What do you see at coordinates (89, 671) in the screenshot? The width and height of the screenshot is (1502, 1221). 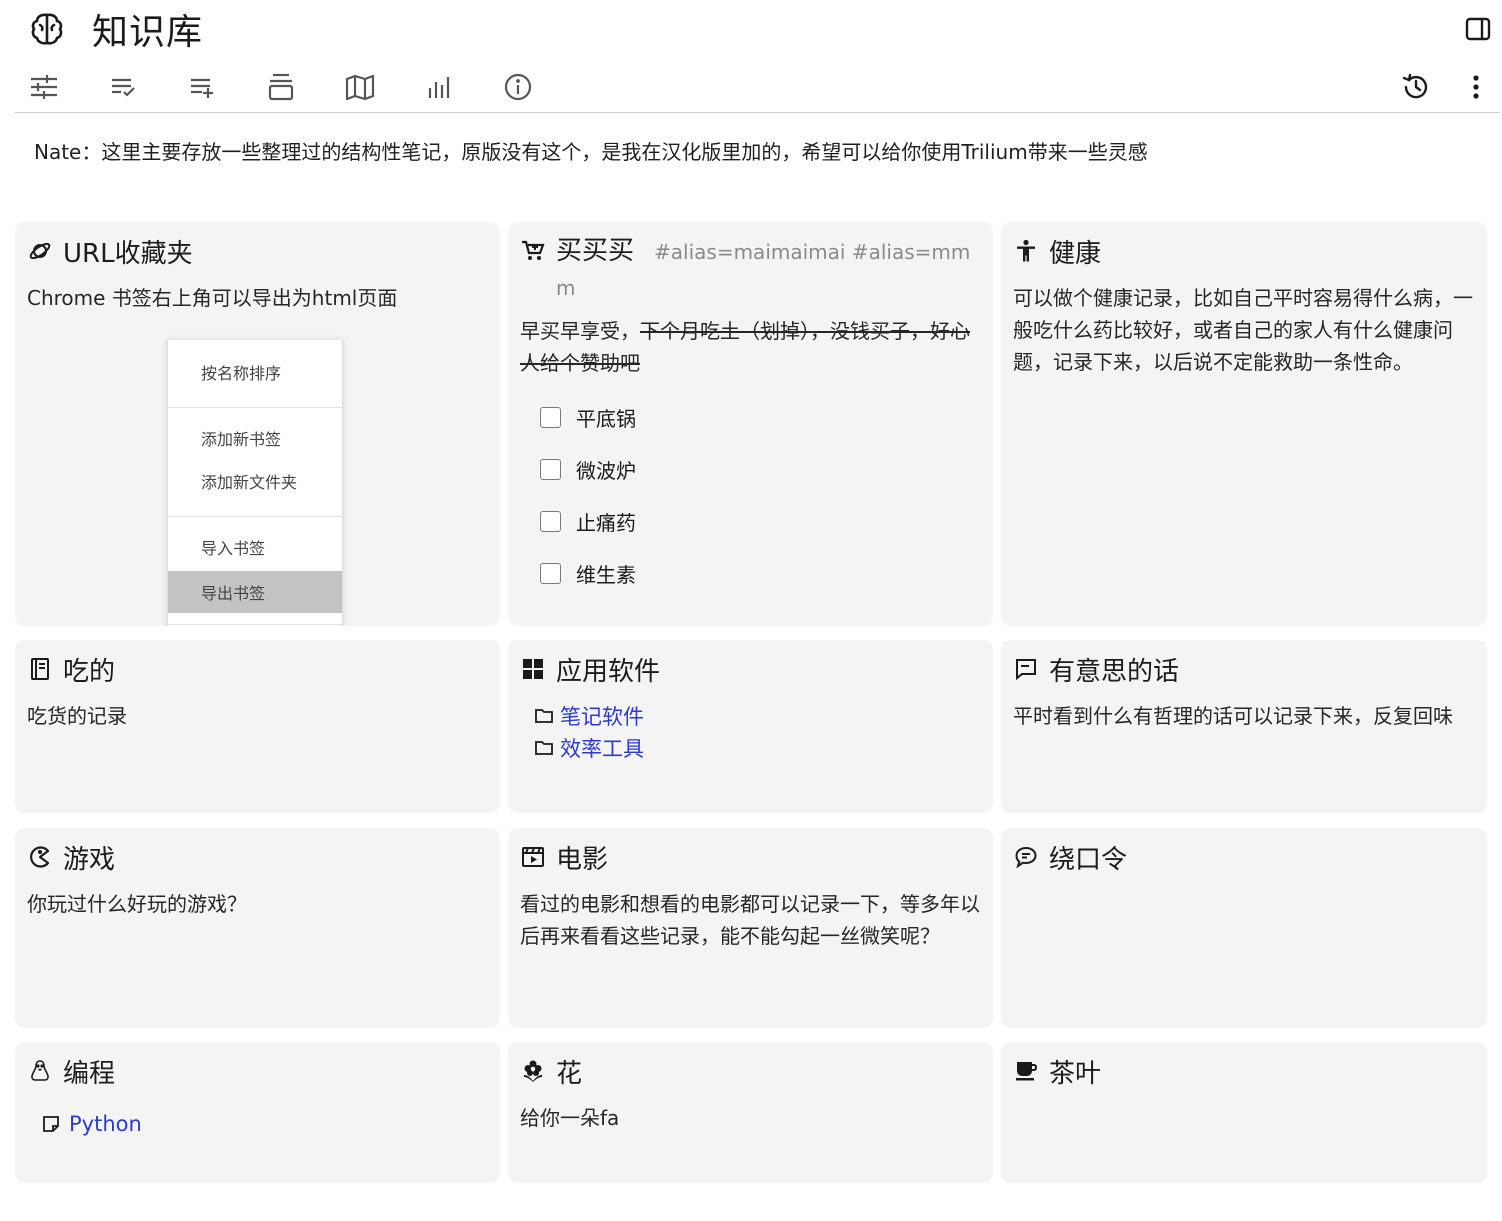 I see `card-title: 吃的` at bounding box center [89, 671].